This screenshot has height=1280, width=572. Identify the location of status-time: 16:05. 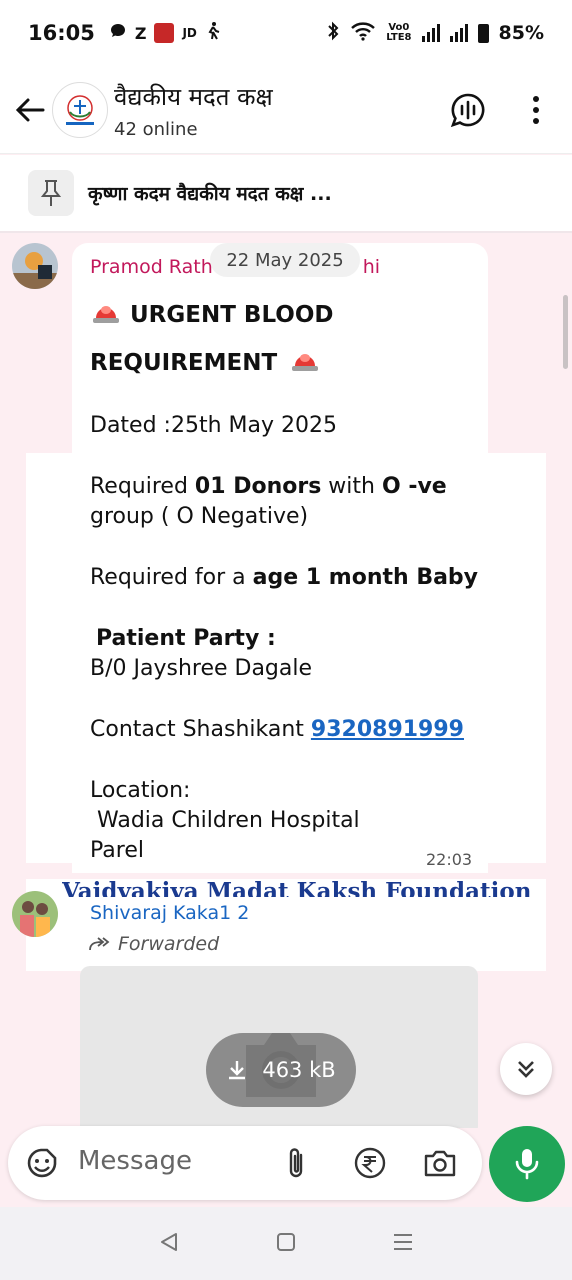
(61, 33).